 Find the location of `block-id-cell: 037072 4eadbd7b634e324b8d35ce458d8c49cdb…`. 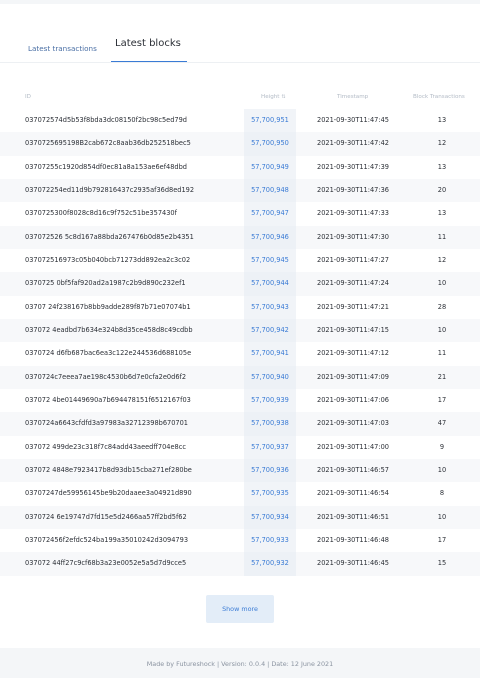

block-id-cell: 037072 4eadbd7b634e324b8d35ce458d8c49cdb… is located at coordinates (109, 329).